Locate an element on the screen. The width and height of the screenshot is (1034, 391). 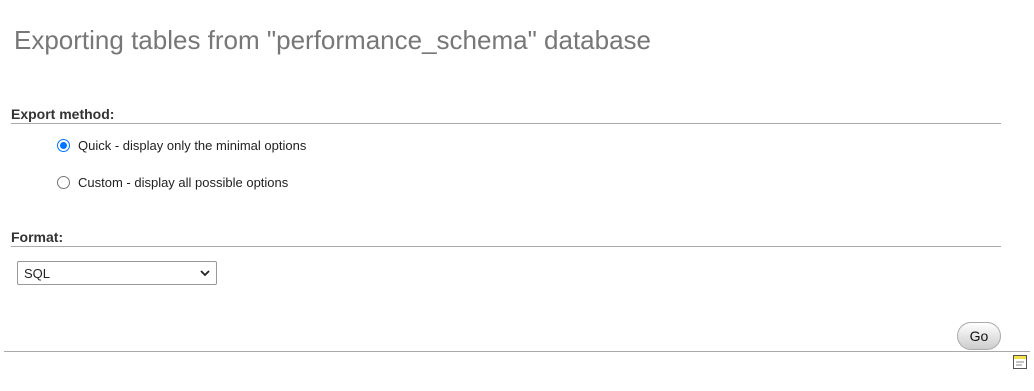
format-heading: Format: is located at coordinates (506, 238).